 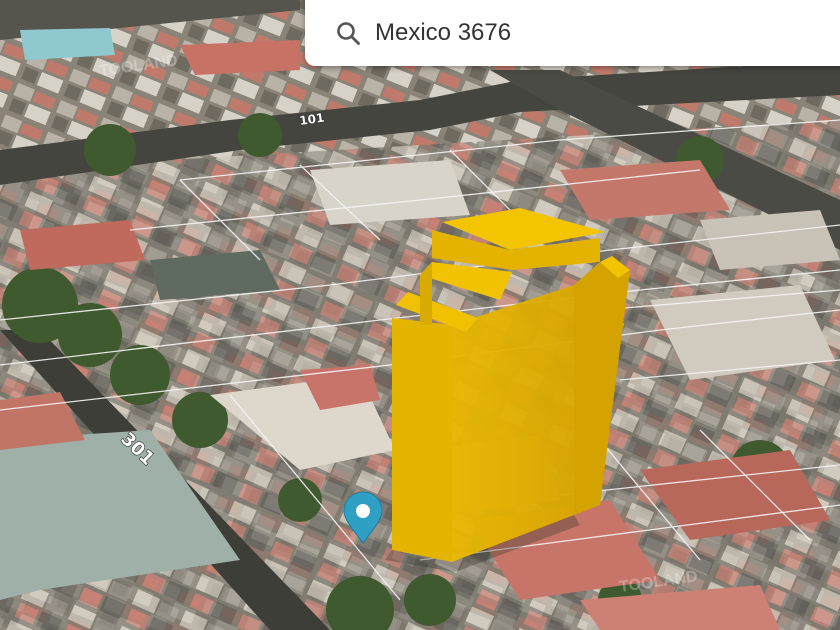 What do you see at coordinates (422, 440) in the screenshot?
I see `building-front-face` at bounding box center [422, 440].